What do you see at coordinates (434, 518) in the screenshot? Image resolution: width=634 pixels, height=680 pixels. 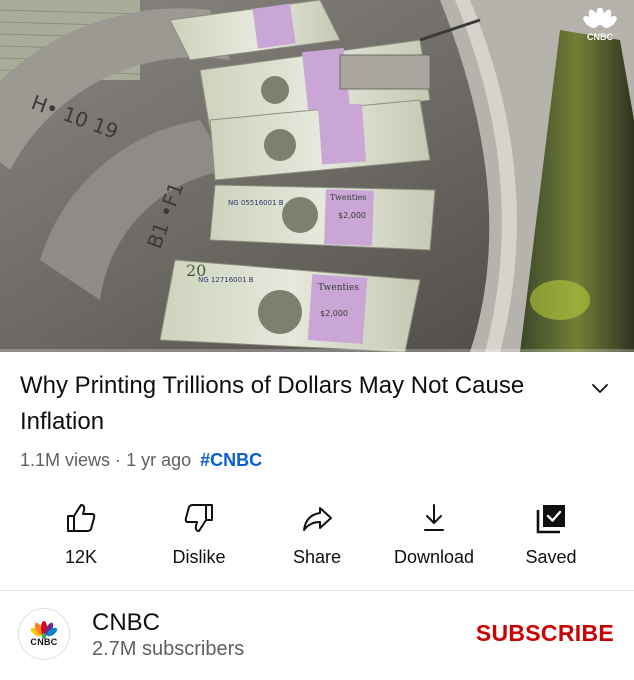 I see `download-icon` at bounding box center [434, 518].